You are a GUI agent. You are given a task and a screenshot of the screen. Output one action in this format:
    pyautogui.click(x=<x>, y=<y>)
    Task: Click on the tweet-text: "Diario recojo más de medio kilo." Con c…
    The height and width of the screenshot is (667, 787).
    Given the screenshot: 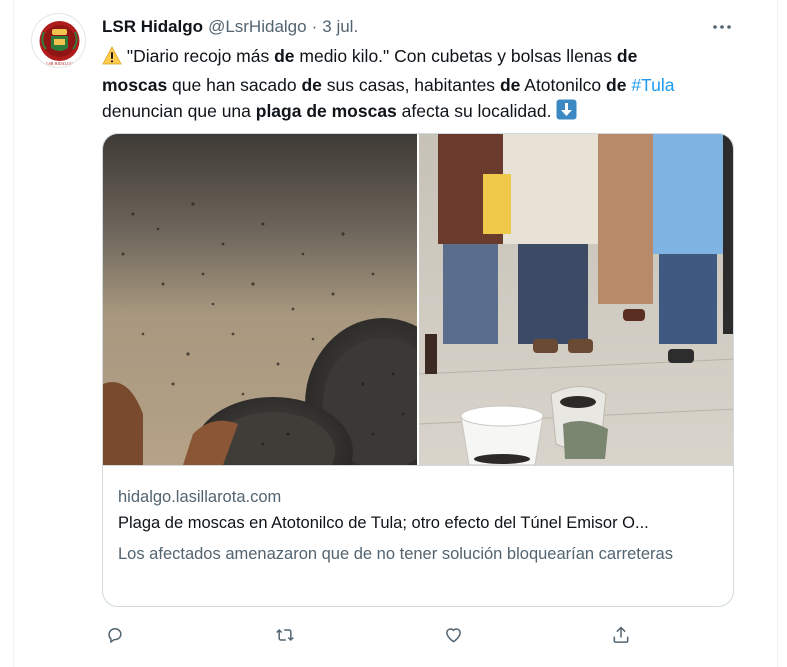 What is the action you would take?
    pyautogui.click(x=417, y=85)
    